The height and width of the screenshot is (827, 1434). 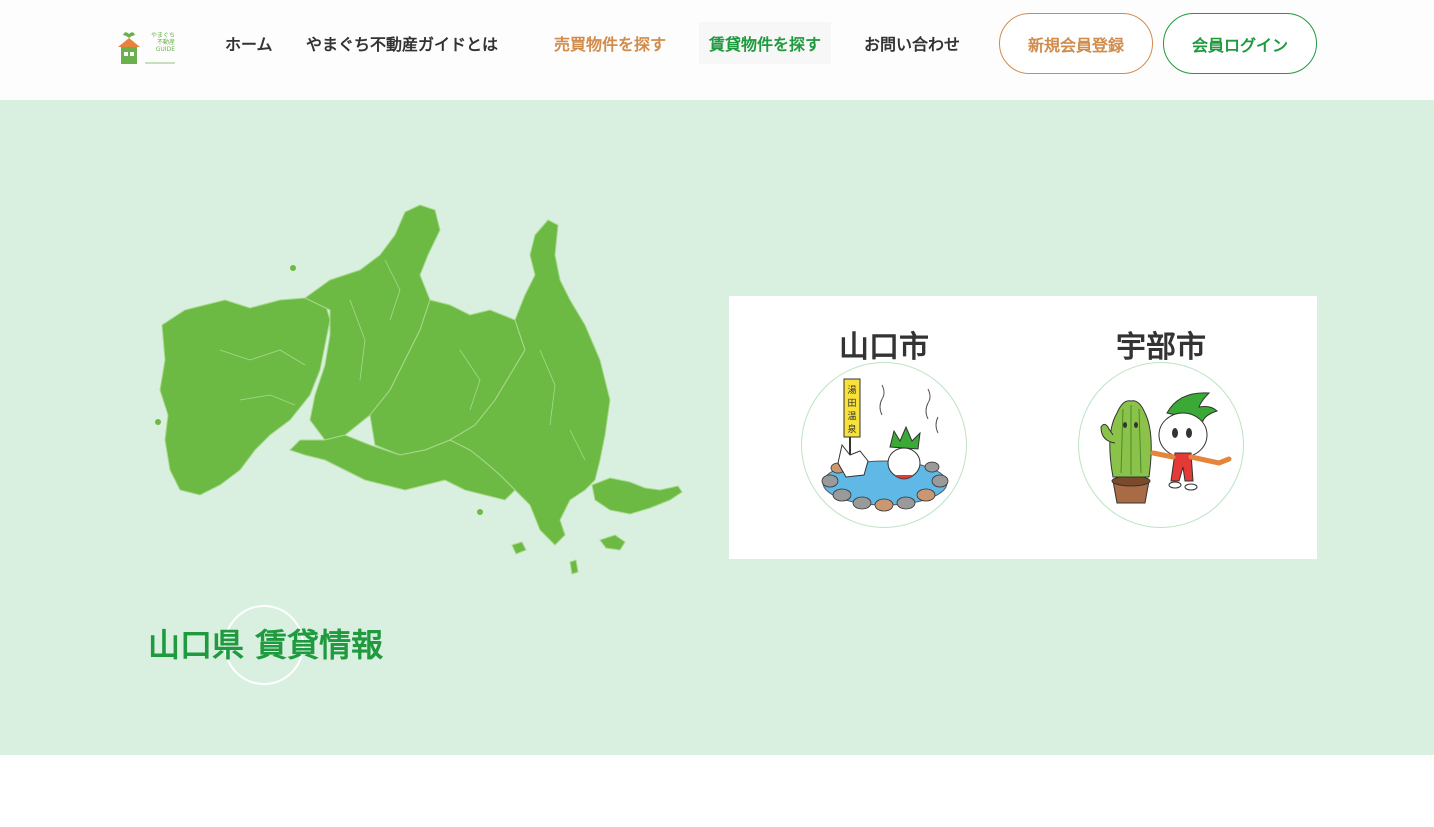 I want to click on map-island-oshima, so click(x=637, y=496).